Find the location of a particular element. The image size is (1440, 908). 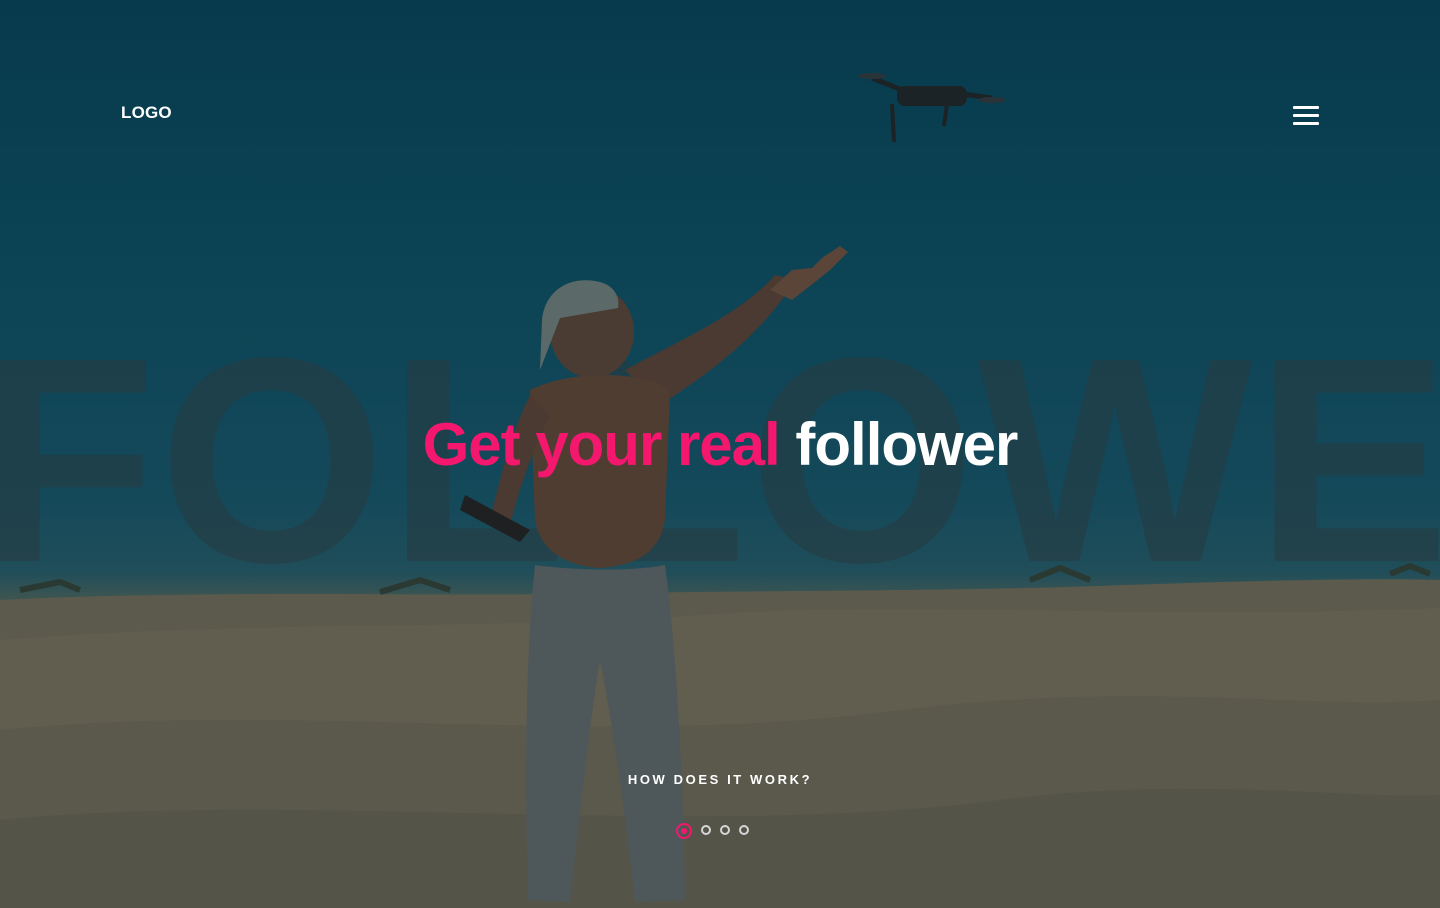

headline-accent: Get your real is located at coordinates (601, 444).